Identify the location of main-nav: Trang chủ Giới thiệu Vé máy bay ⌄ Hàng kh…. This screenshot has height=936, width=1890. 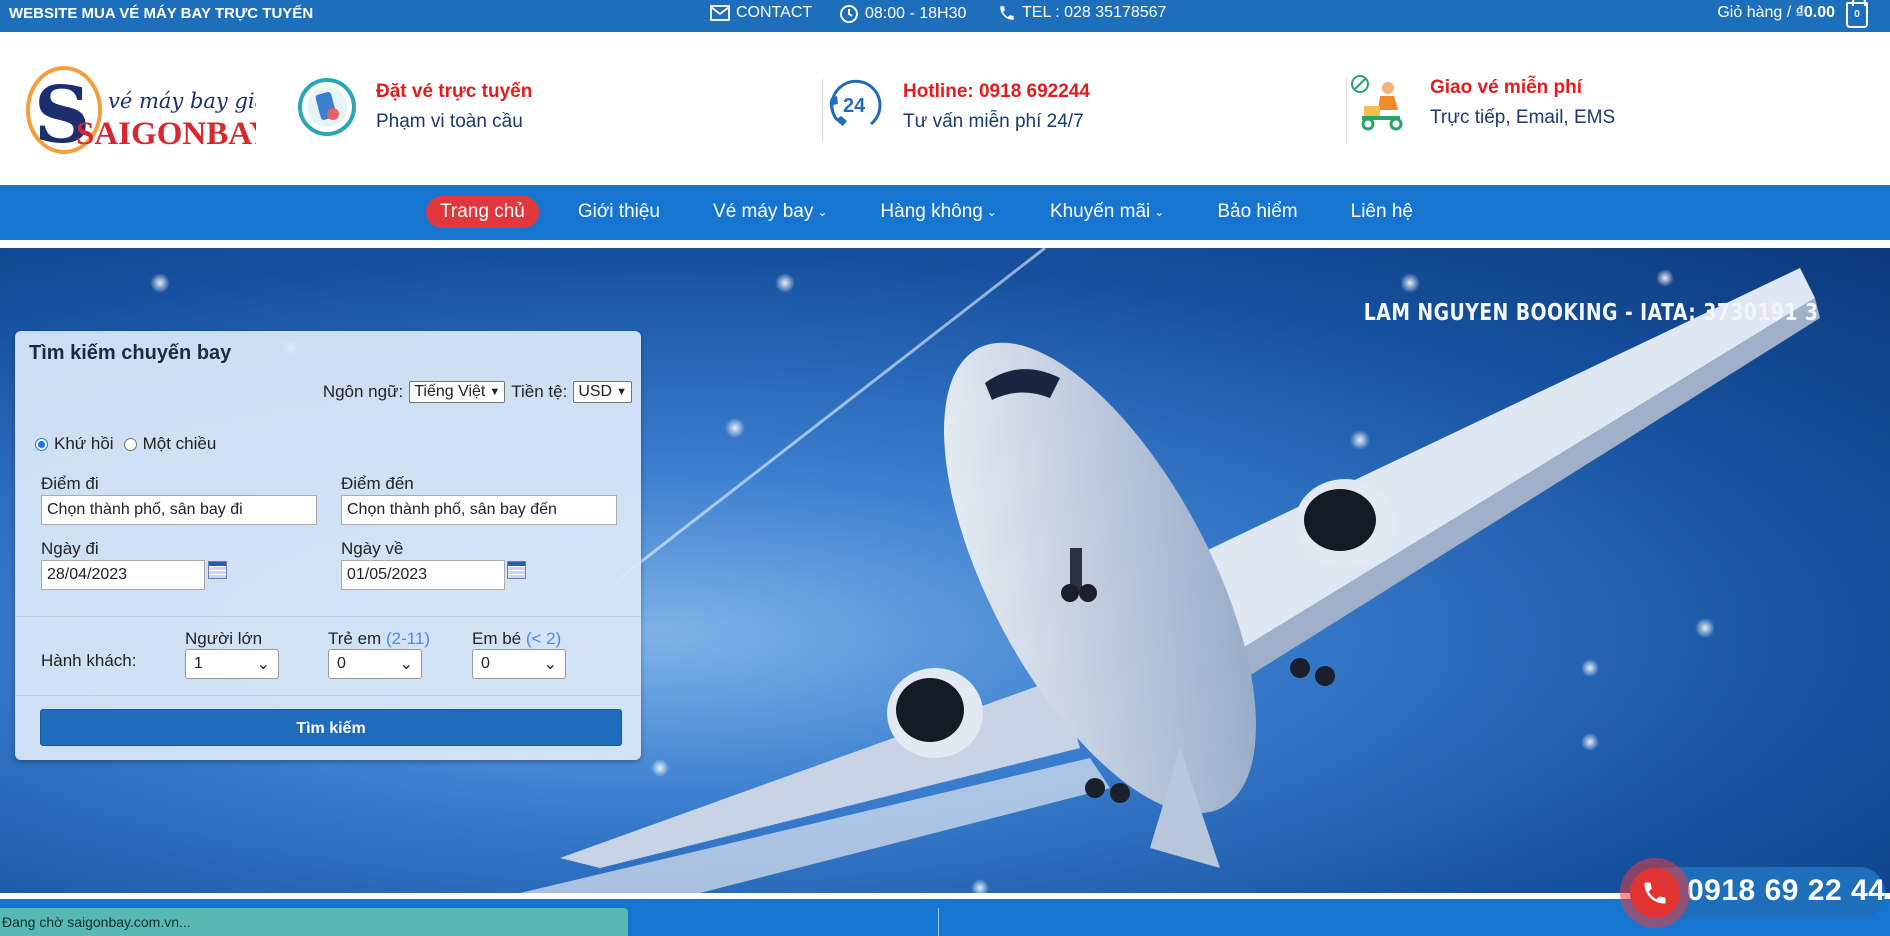
(945, 212).